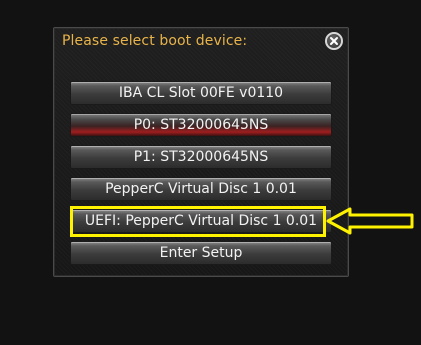 Image resolution: width=421 pixels, height=345 pixels. What do you see at coordinates (370, 221) in the screenshot?
I see `annotation-arrow-icon` at bounding box center [370, 221].